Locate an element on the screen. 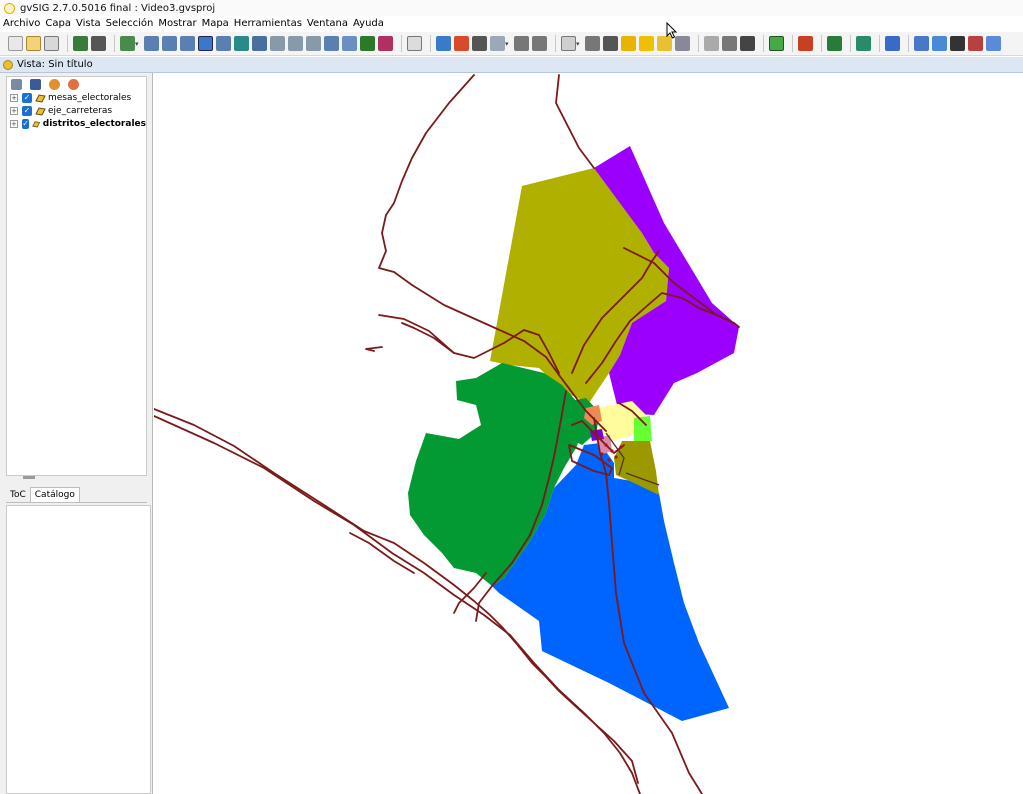 This screenshot has width=1023, height=794. select-icon is located at coordinates (568, 43).